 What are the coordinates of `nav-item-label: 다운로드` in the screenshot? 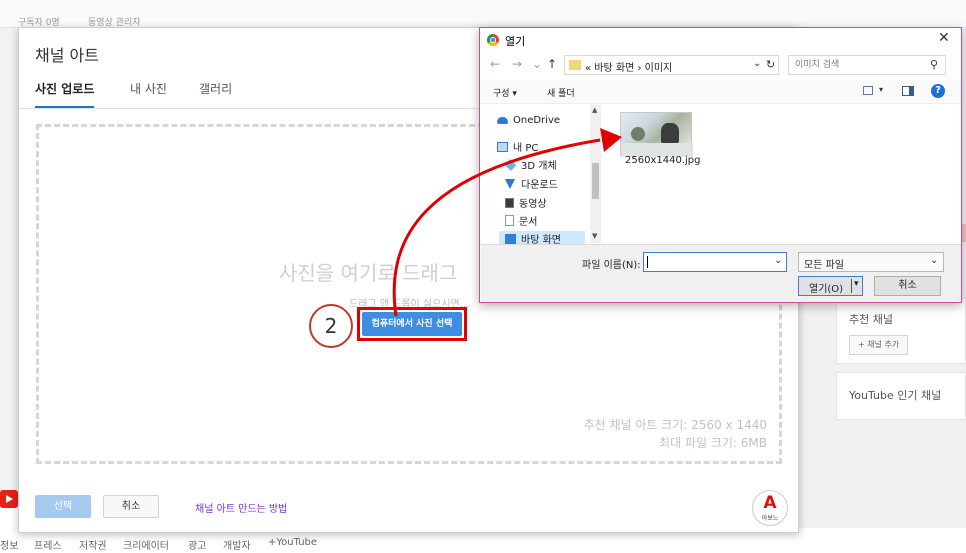 It's located at (539, 185).